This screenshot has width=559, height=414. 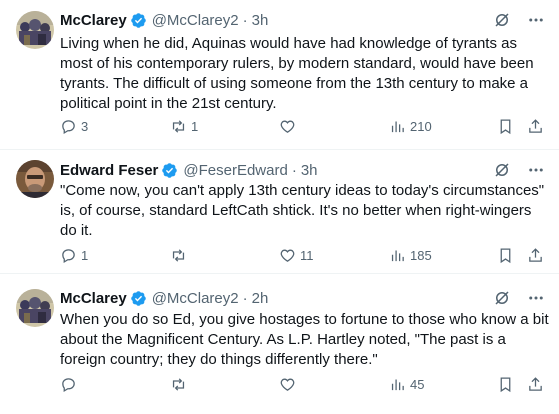 I want to click on reply-button: 1, so click(x=74, y=255).